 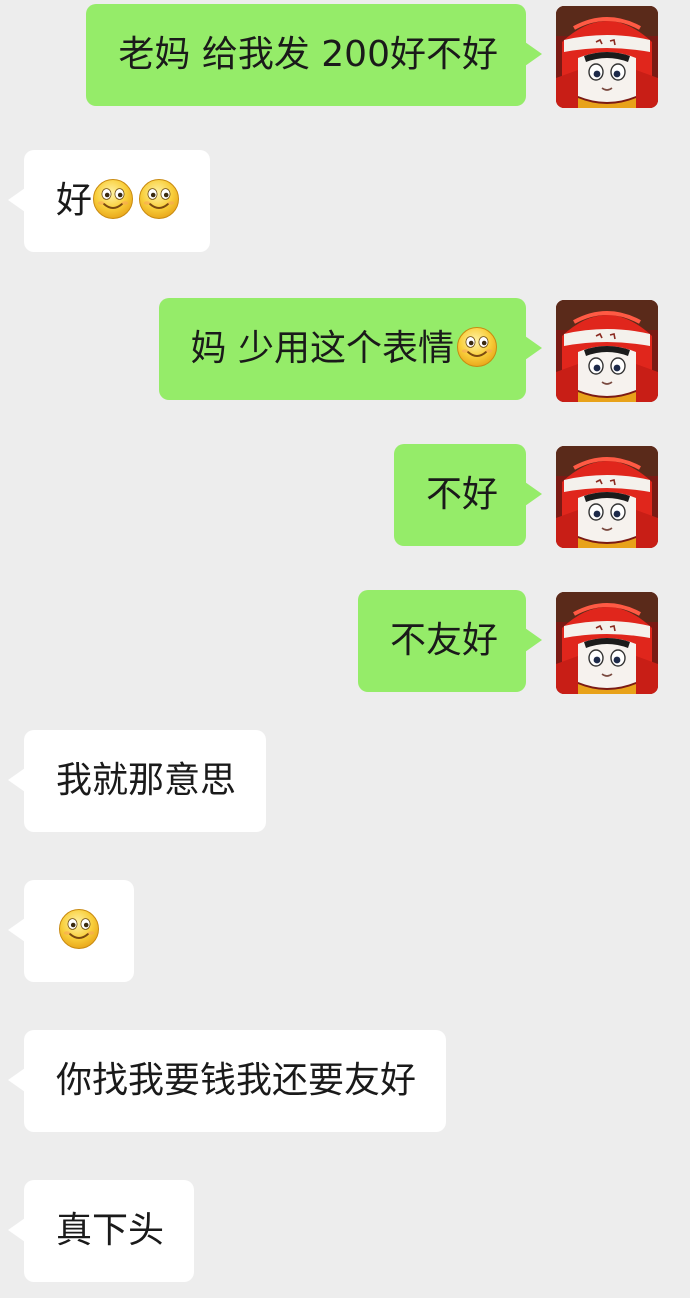 What do you see at coordinates (308, 54) in the screenshot?
I see `message-text: 老妈 给我发 200好不好` at bounding box center [308, 54].